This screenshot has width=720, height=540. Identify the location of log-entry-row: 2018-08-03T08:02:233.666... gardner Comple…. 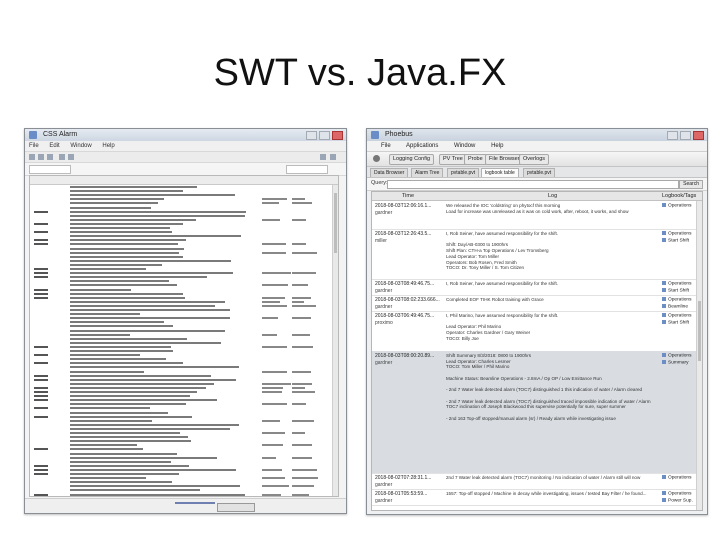
(537, 303).